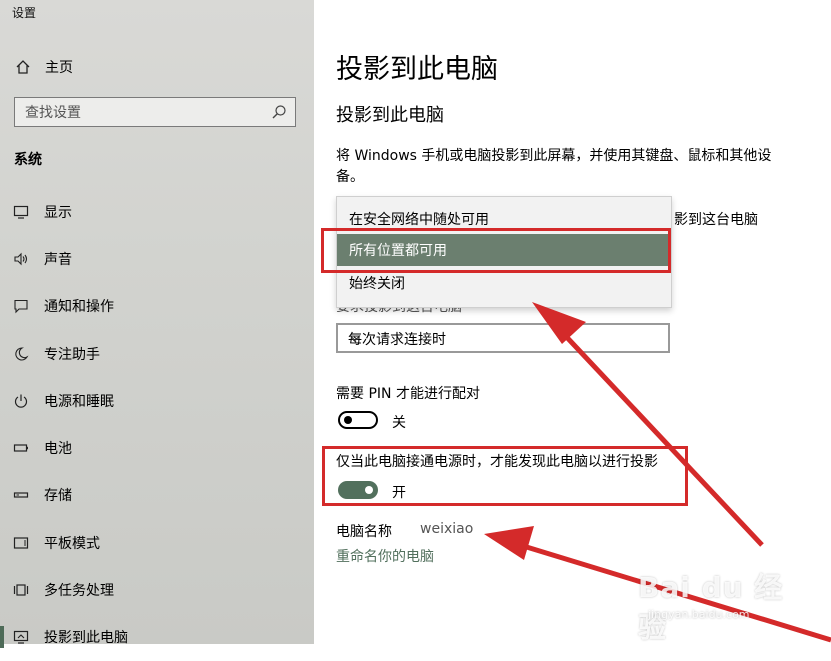 The height and width of the screenshot is (661, 831). I want to click on notification-icon, so click(21, 306).